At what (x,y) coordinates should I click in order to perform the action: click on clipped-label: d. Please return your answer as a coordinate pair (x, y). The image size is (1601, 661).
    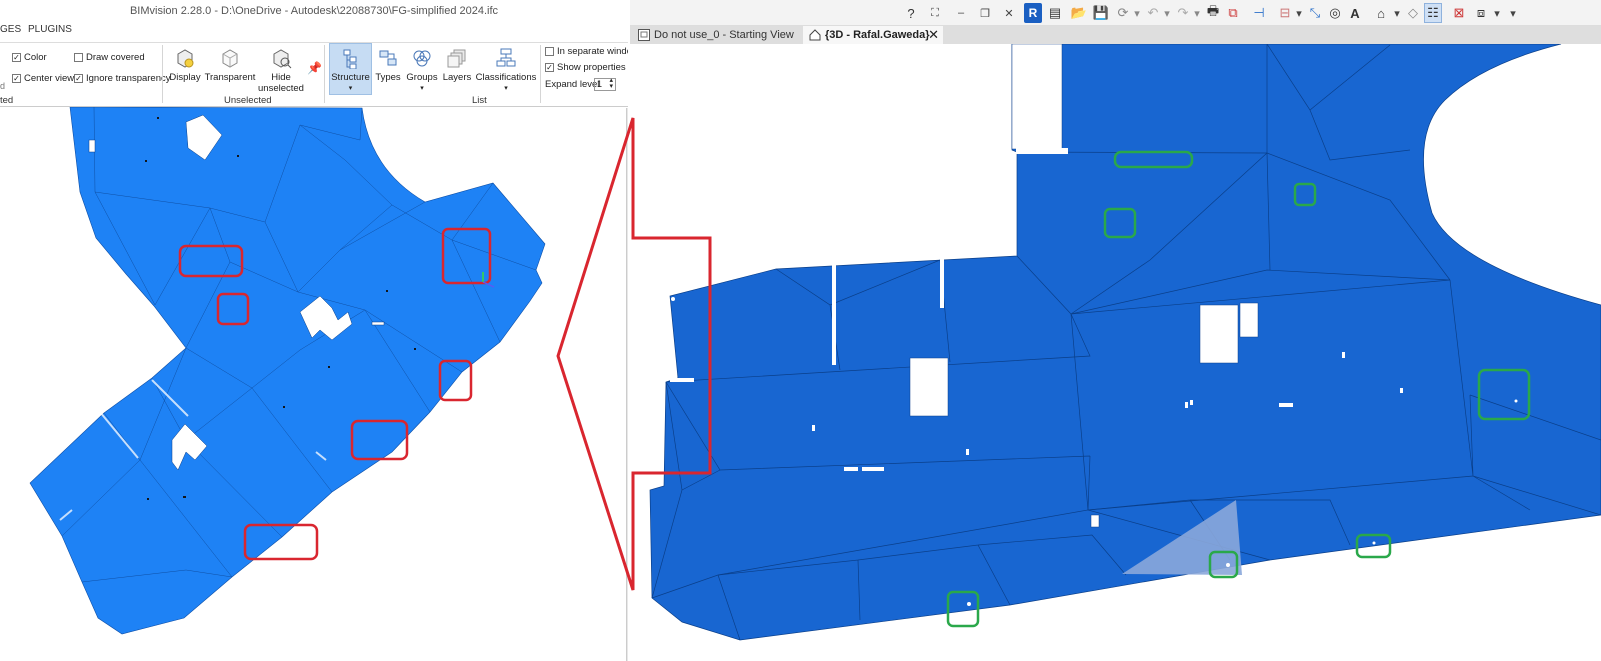
    Looking at the image, I should click on (3, 86).